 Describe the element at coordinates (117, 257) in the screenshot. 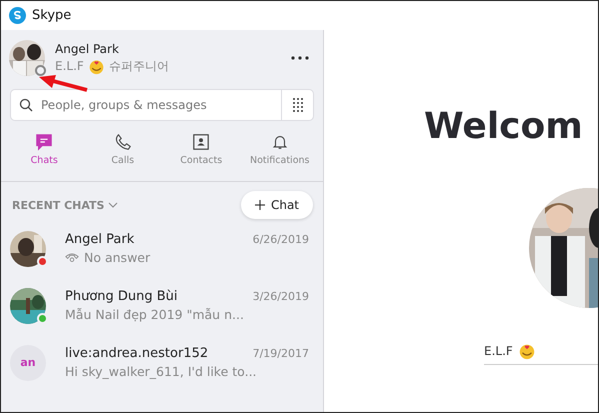

I see `message-preview: No answer` at that location.